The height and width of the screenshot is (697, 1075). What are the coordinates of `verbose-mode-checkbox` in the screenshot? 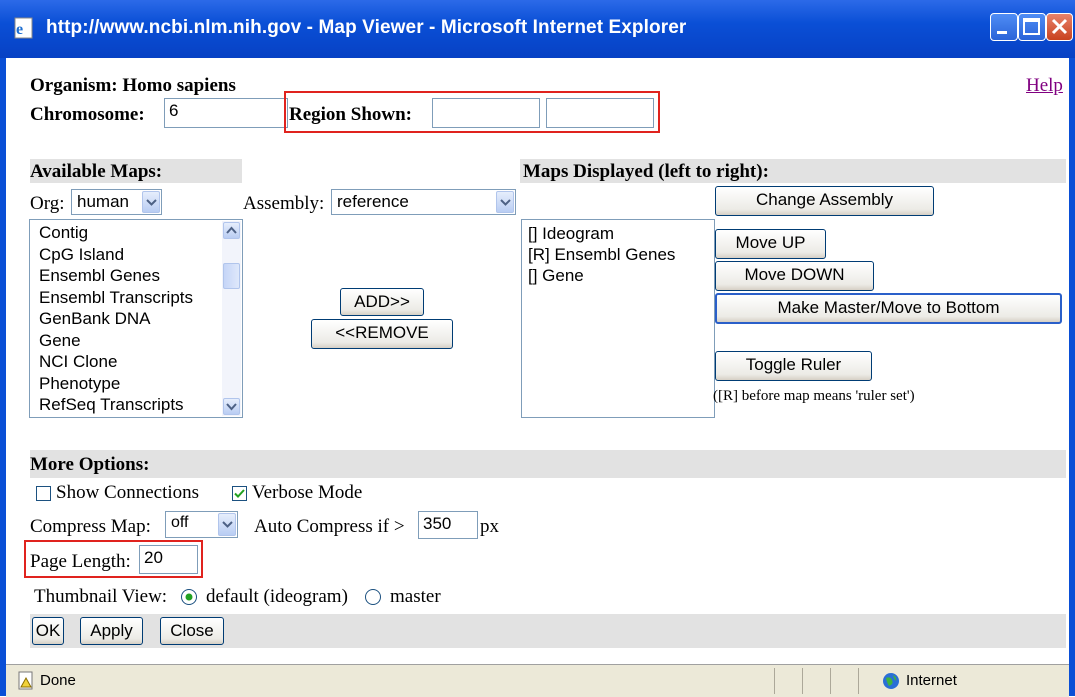 It's located at (239, 493).